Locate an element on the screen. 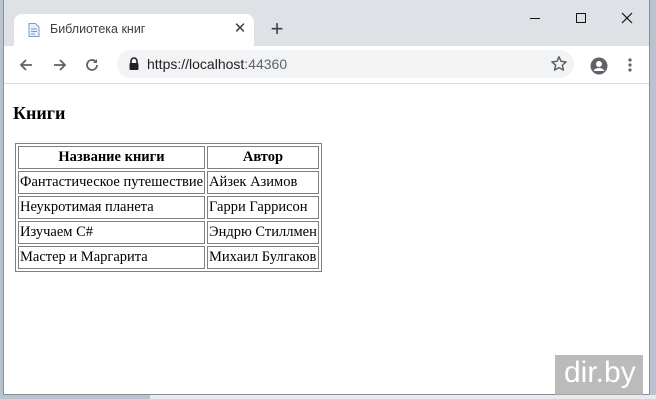 This screenshot has height=399, width=656. url-text: https://localhost:44360 is located at coordinates (217, 64).